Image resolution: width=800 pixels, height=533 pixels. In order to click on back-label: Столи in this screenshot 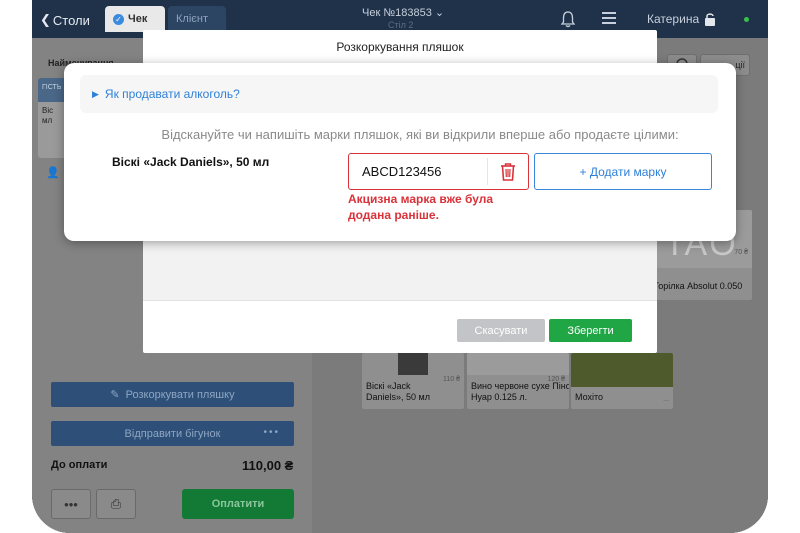, I will do `click(71, 20)`.